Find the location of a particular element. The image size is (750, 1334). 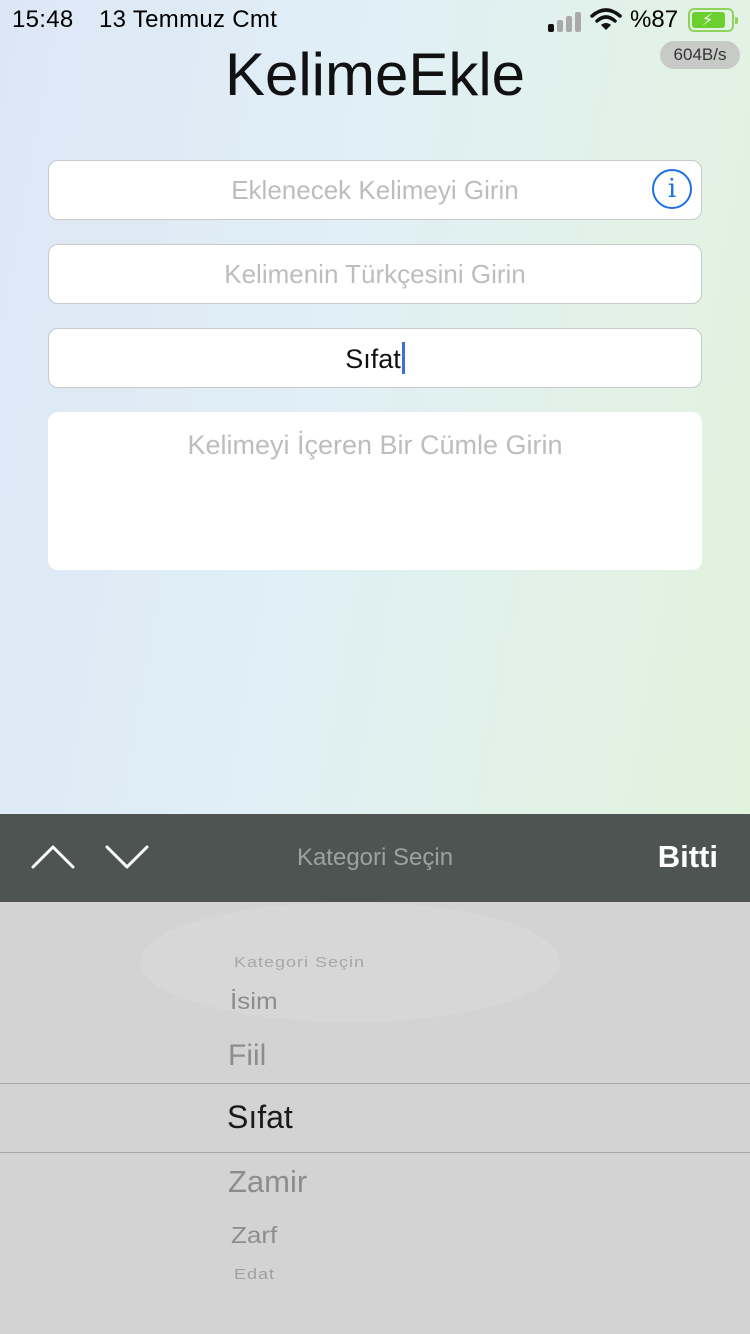

picker-toolbar: Kategori Seçin Bitti is located at coordinates (375, 858).